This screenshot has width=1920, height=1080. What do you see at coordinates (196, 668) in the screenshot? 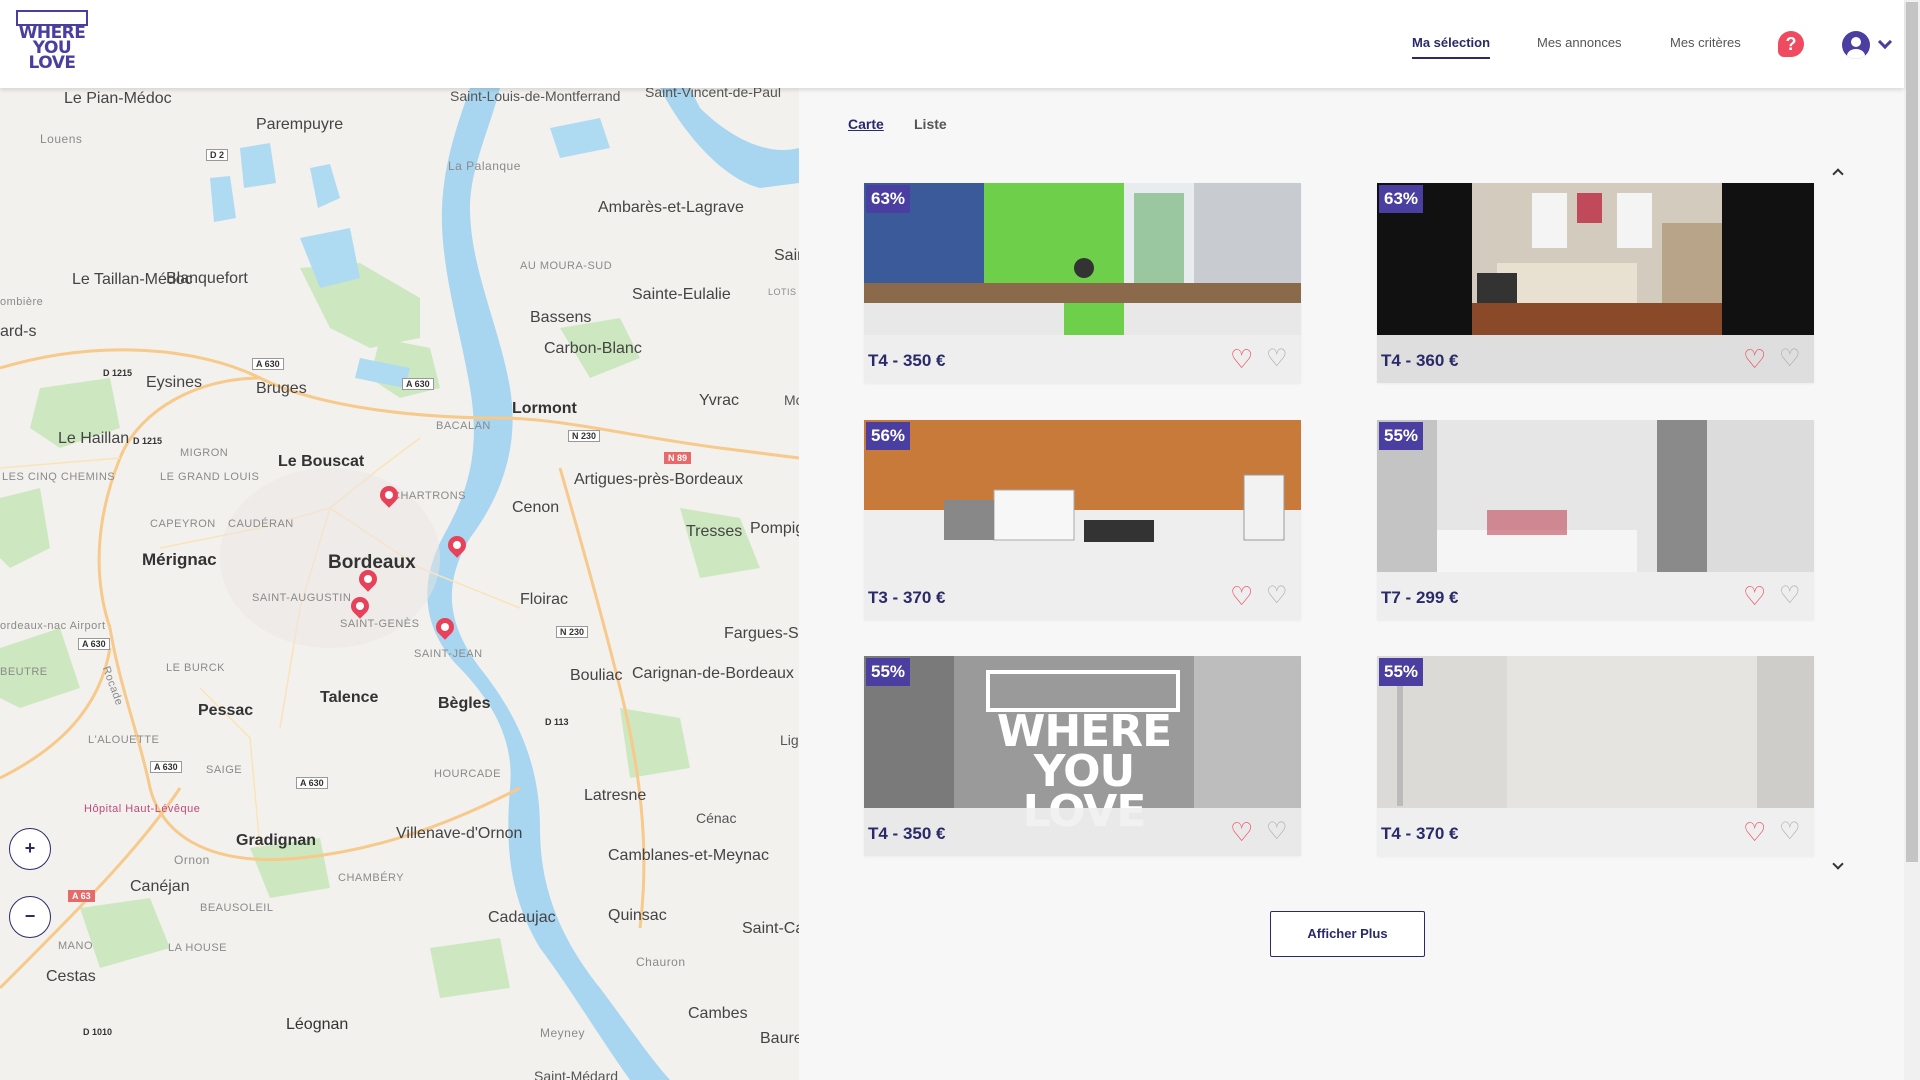
I see `map-label: LE BURCK` at bounding box center [196, 668].